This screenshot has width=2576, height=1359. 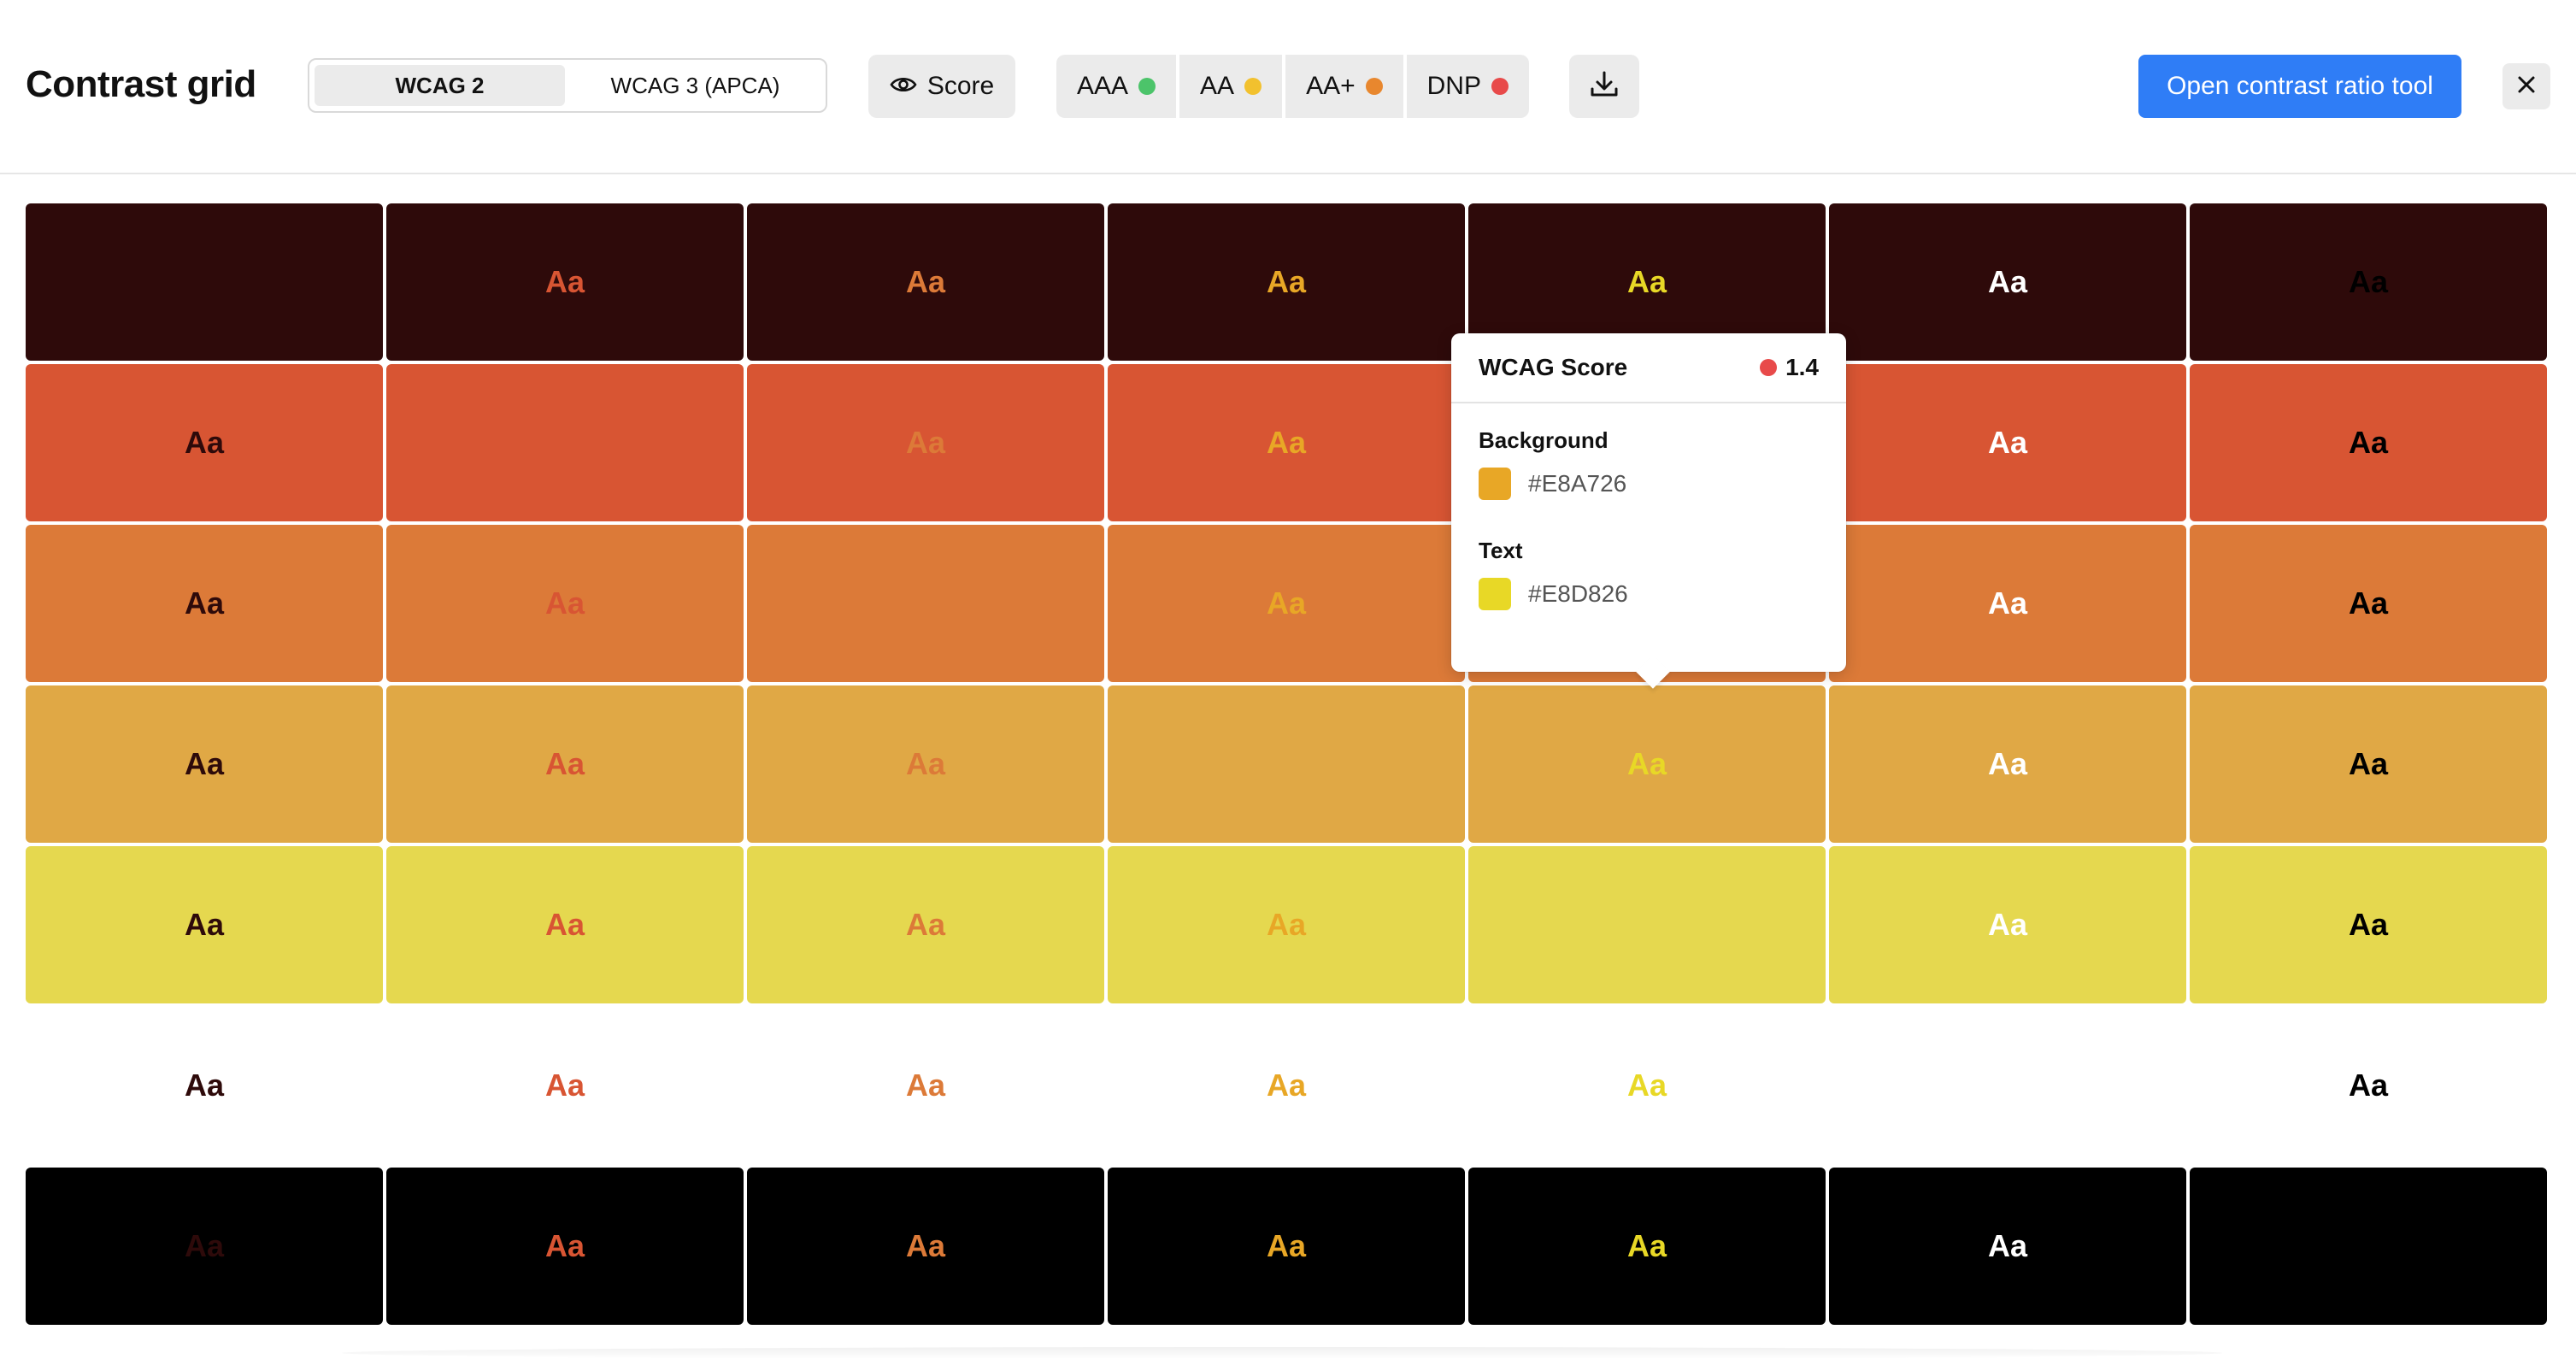 I want to click on filter-dnp-label: DNP, so click(x=1453, y=86).